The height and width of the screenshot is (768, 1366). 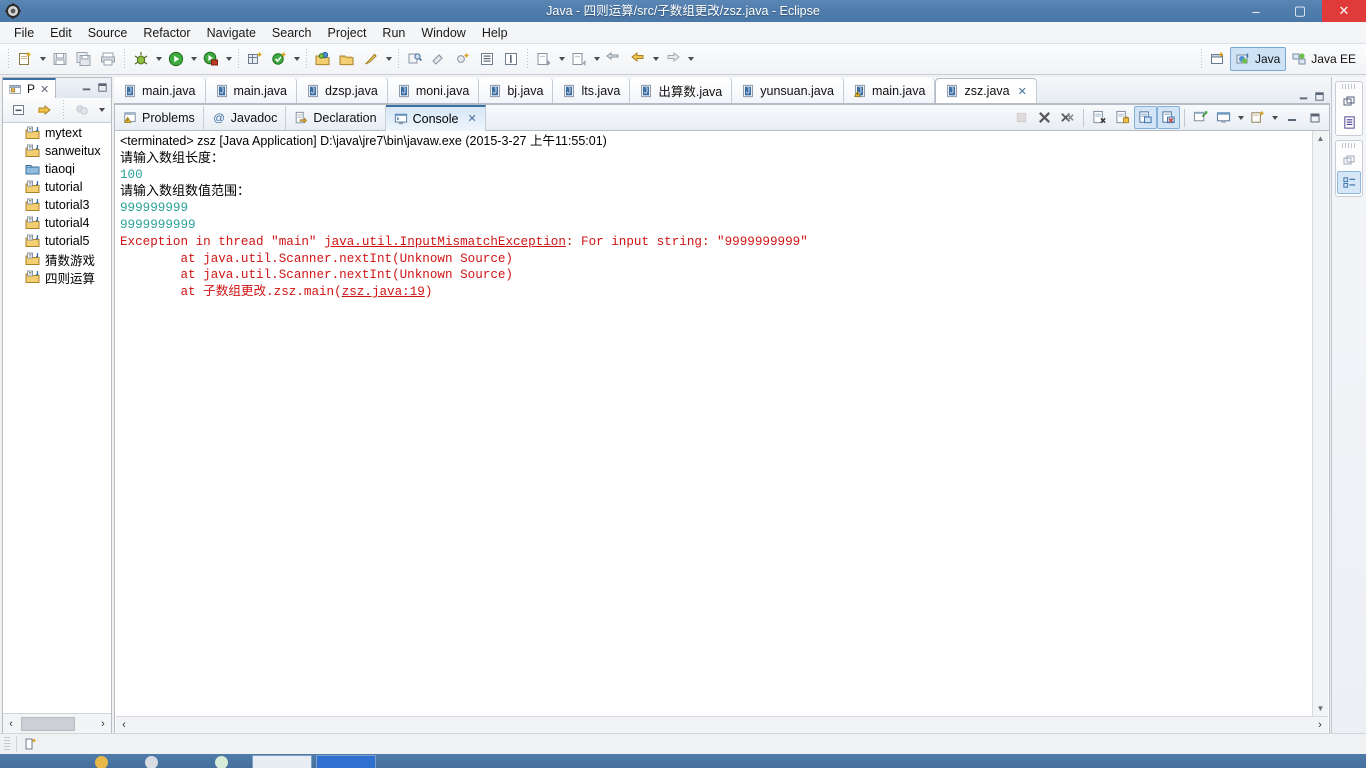 What do you see at coordinates (986, 90) in the screenshot?
I see `editor-tab-zsz-java: Jzsz.java ✕` at bounding box center [986, 90].